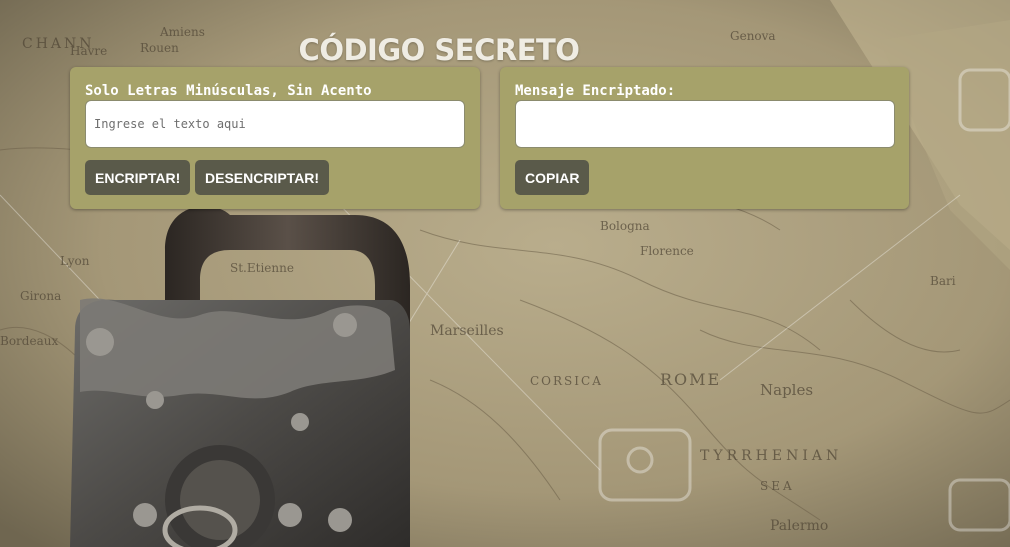 This screenshot has height=547, width=1010. I want to click on svg-text: TYRRHENIAN, so click(771, 456).